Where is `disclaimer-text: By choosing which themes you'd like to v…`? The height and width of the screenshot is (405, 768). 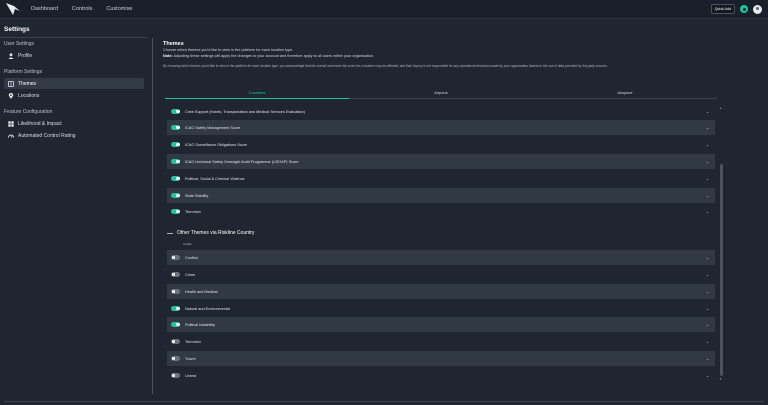 disclaimer-text: By choosing which themes you'd like to v… is located at coordinates (385, 66).